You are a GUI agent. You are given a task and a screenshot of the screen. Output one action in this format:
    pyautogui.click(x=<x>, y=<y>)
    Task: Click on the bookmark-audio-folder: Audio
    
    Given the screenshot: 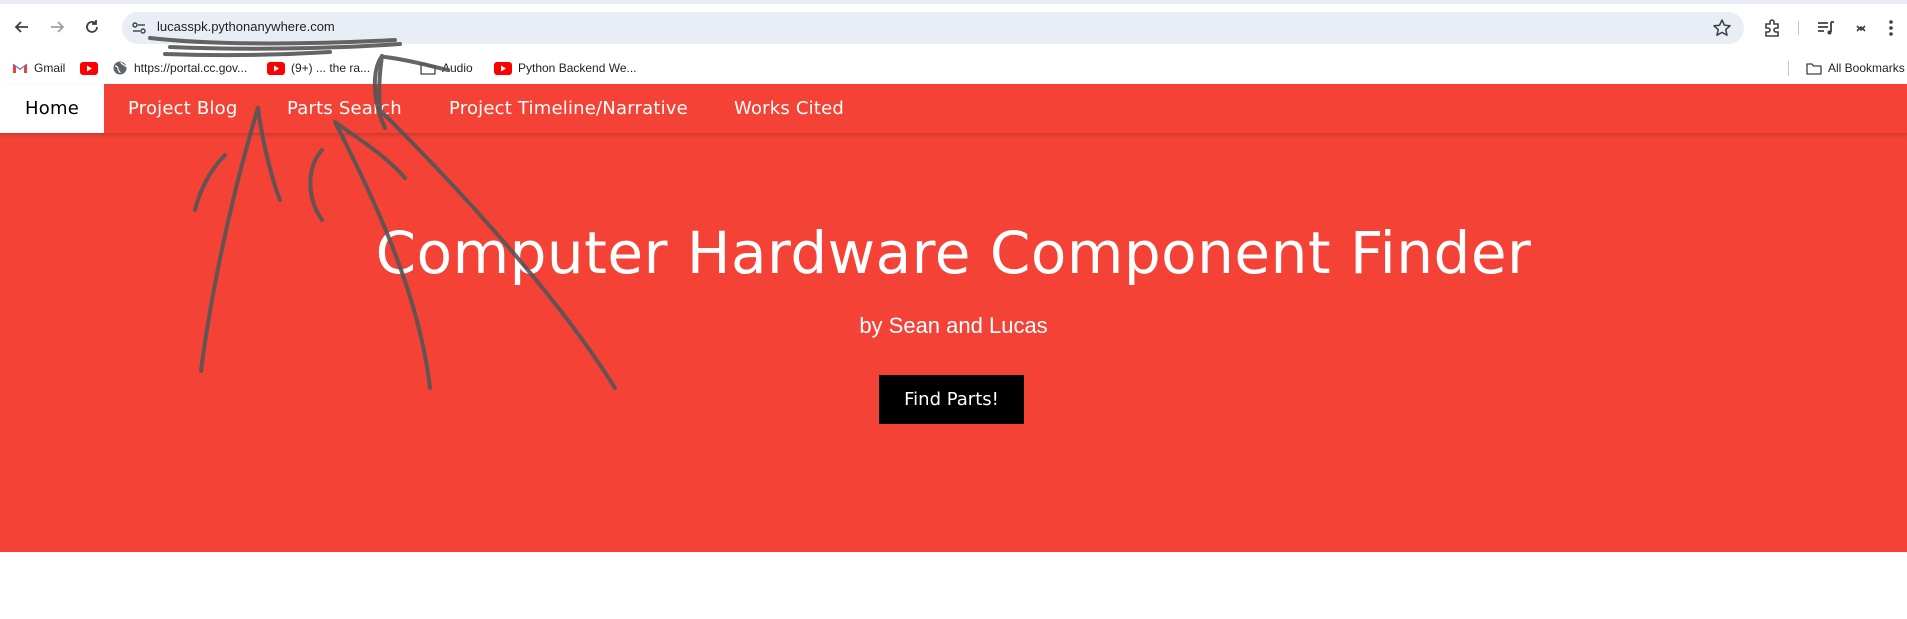 What is the action you would take?
    pyautogui.click(x=446, y=68)
    